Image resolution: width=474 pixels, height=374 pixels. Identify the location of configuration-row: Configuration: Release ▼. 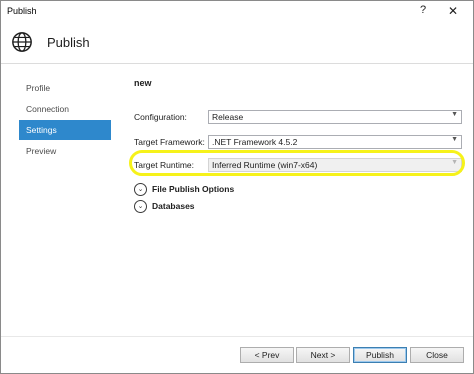
(299, 117).